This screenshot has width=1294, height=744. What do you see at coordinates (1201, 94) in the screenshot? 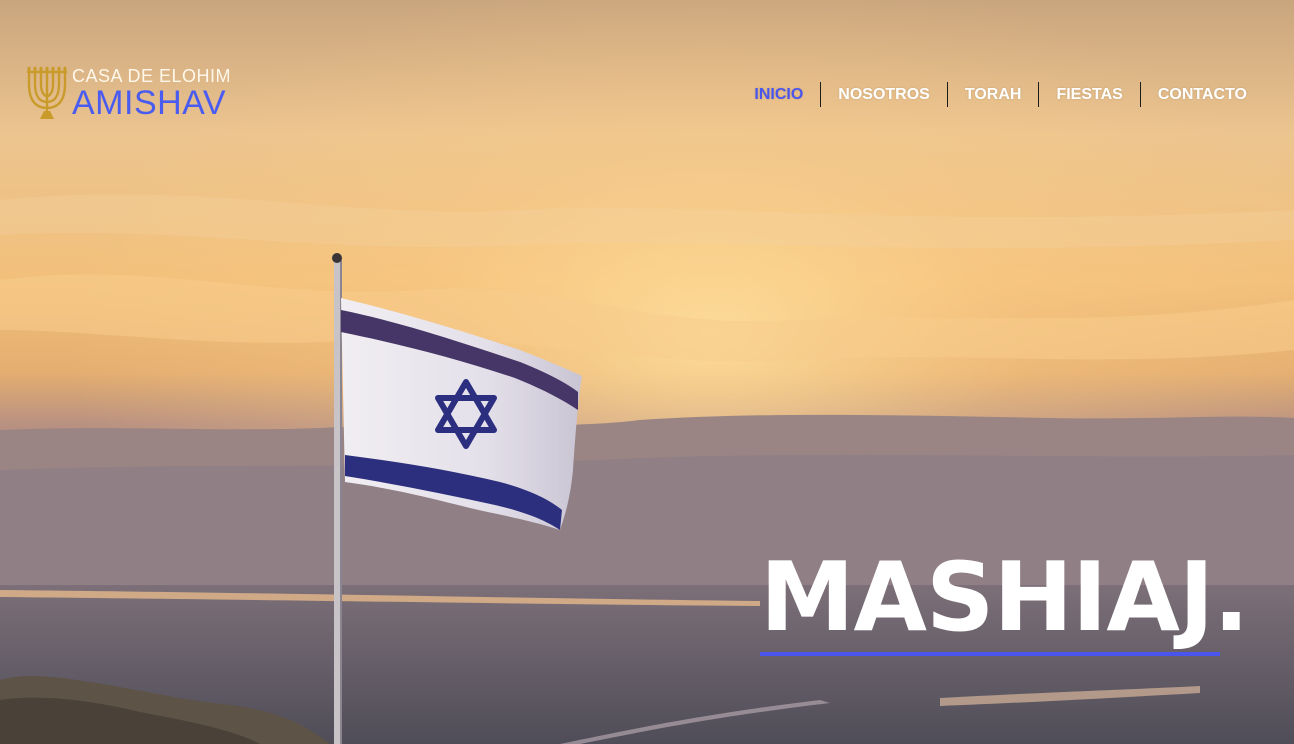
I see `nav-item-contacto: CONTACTO` at bounding box center [1201, 94].